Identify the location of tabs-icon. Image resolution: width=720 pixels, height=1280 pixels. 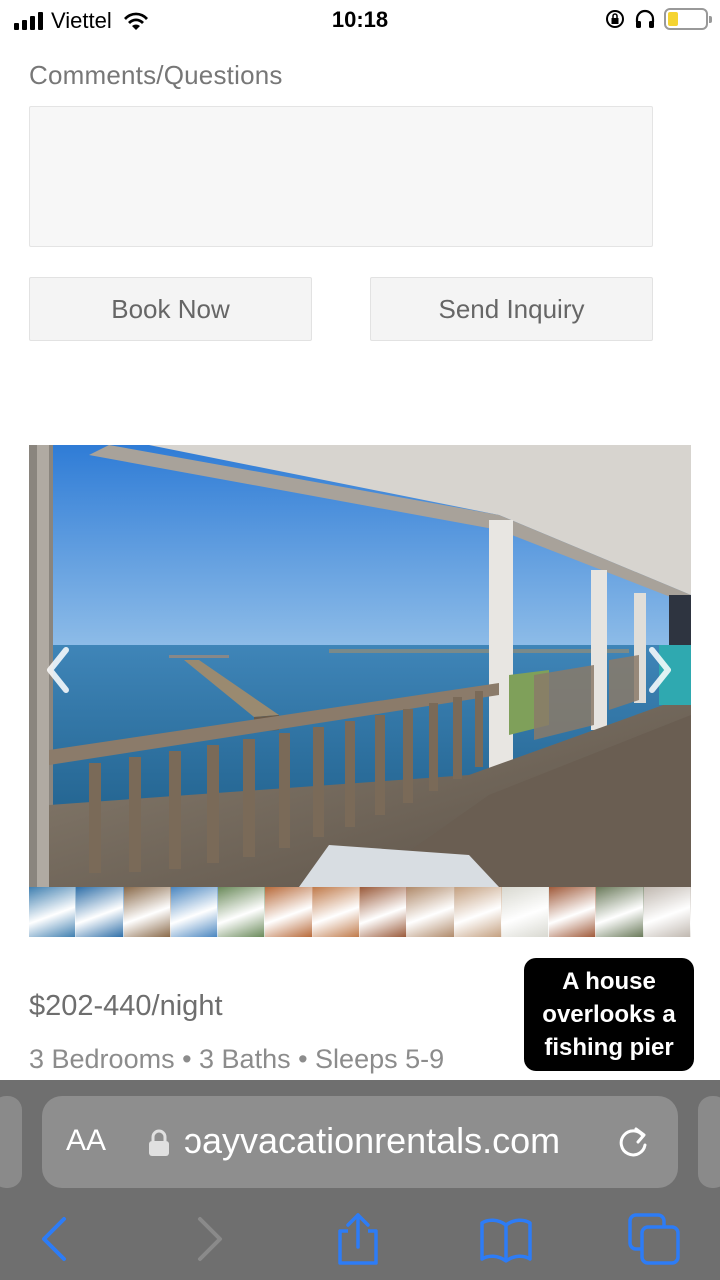
(654, 1239).